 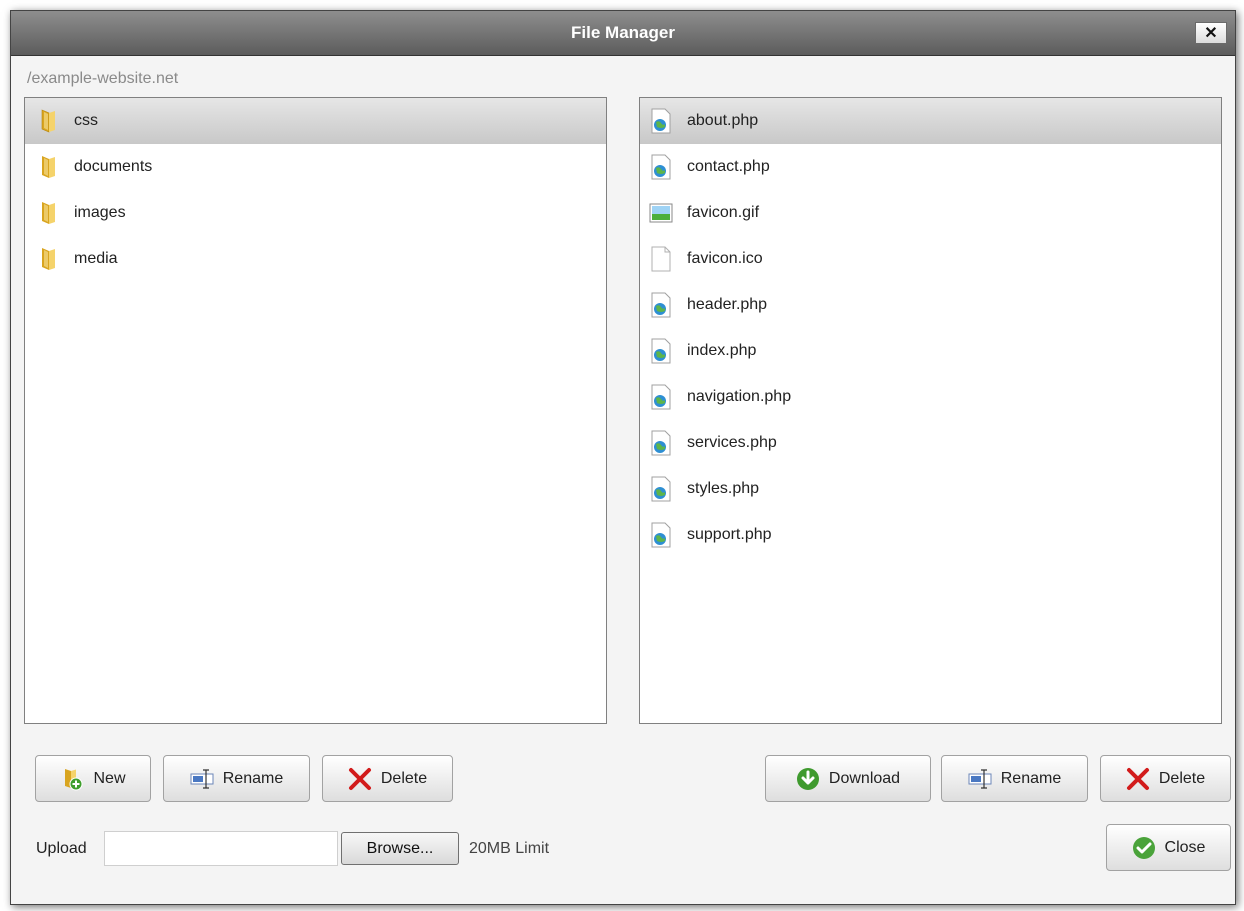 I want to click on checkmark-icon, so click(x=1144, y=848).